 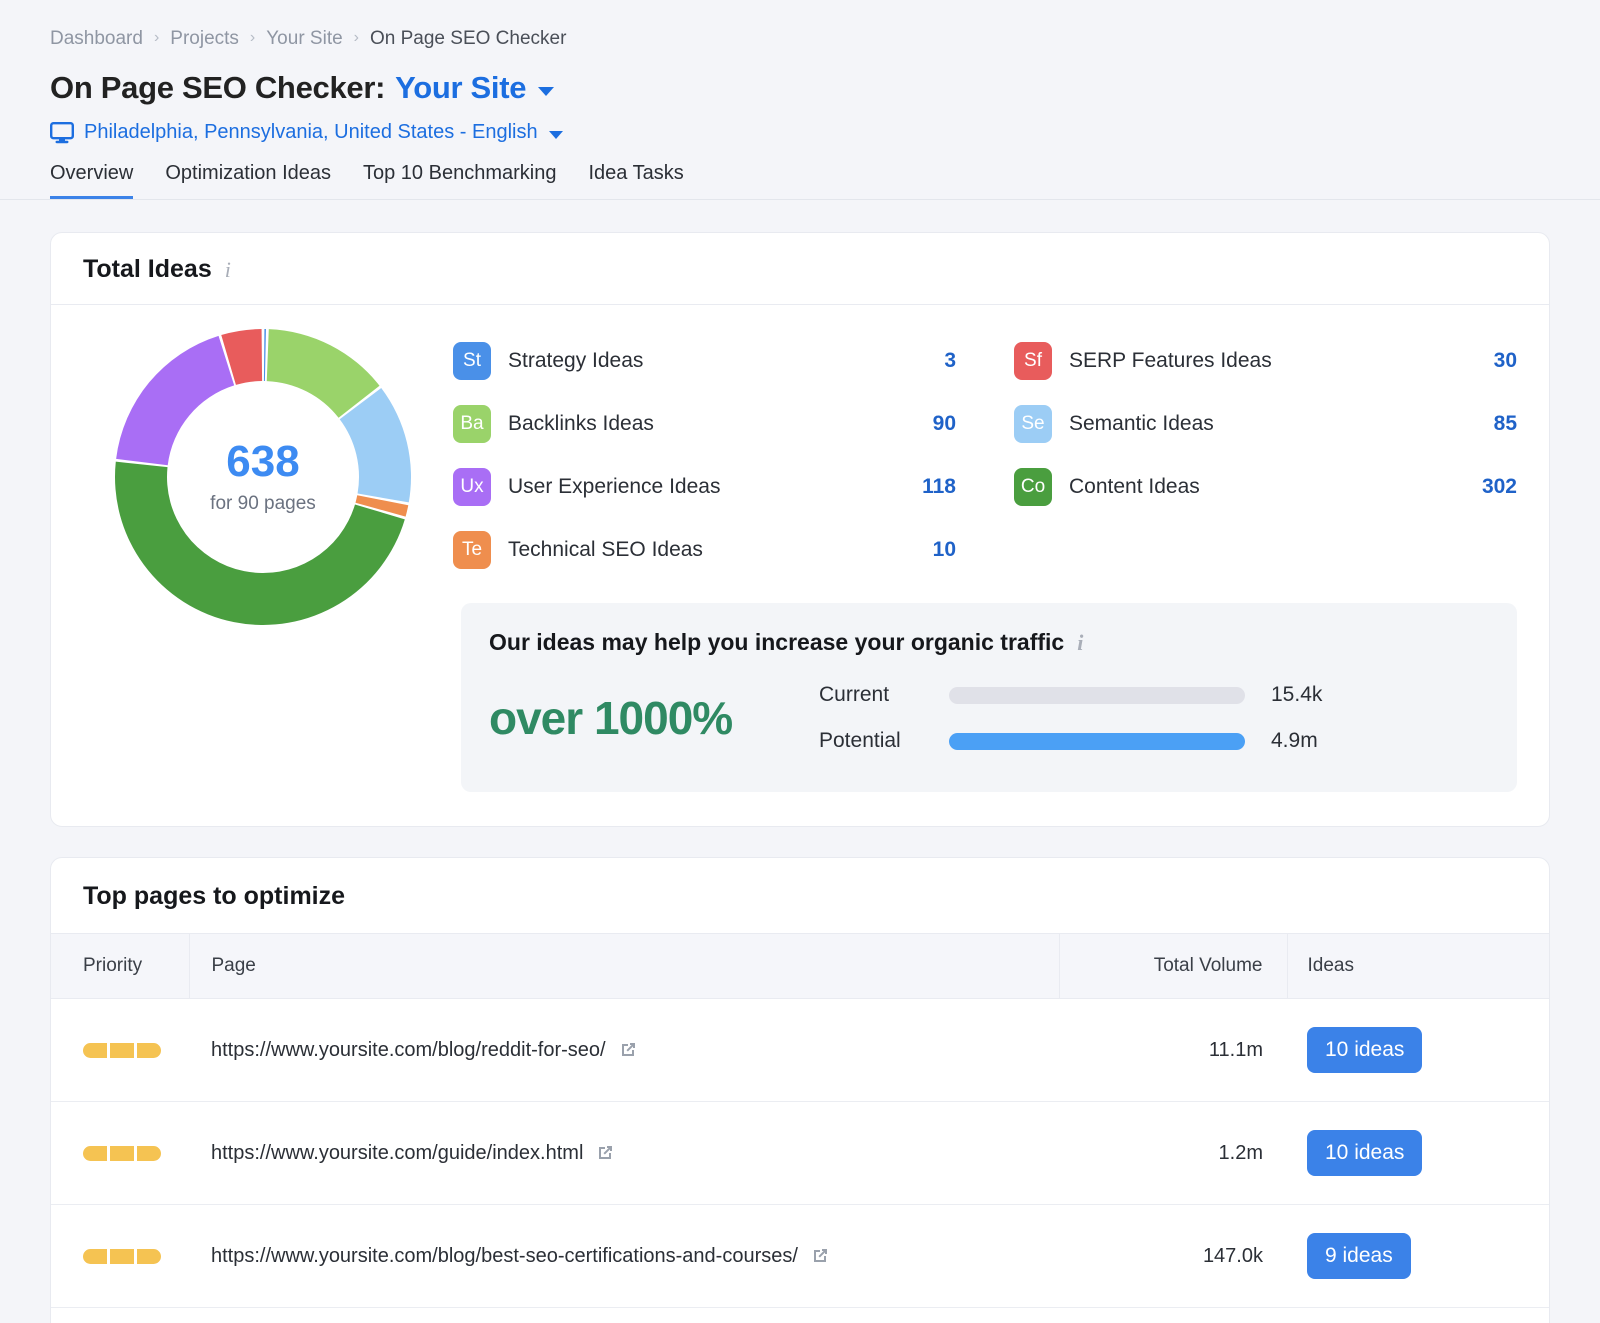 I want to click on total-volume-cell: 11.1m, so click(x=1173, y=1050).